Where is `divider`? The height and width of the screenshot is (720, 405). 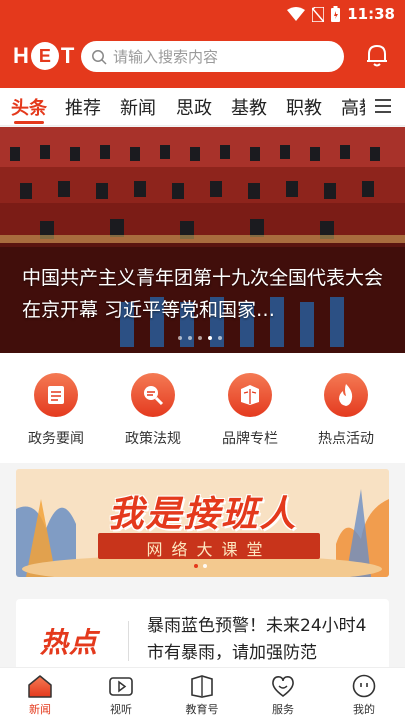
divider is located at coordinates (128, 641).